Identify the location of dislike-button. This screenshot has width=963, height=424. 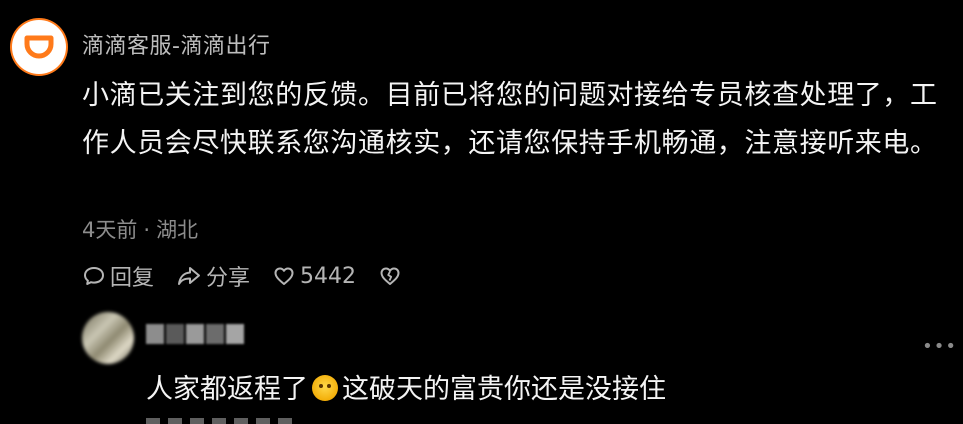
(392, 276).